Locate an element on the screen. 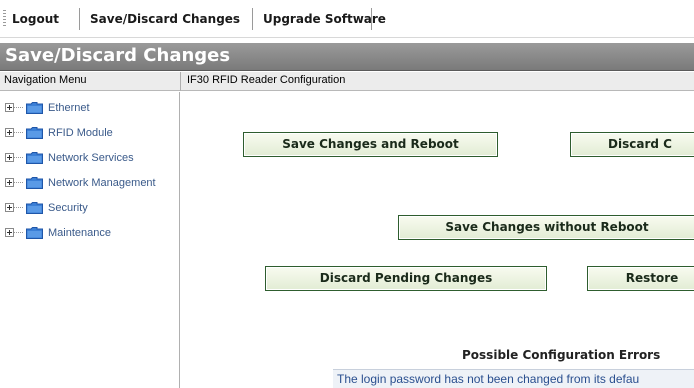 The image size is (694, 388). nav-menu-header: Navigation Menu is located at coordinates (45, 80).